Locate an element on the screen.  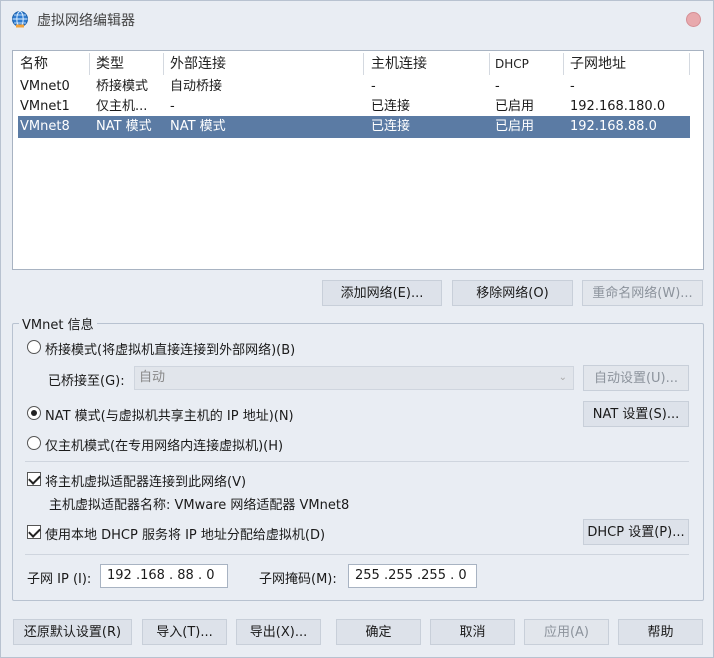
use-dhcp-checkbox is located at coordinates (34, 532).